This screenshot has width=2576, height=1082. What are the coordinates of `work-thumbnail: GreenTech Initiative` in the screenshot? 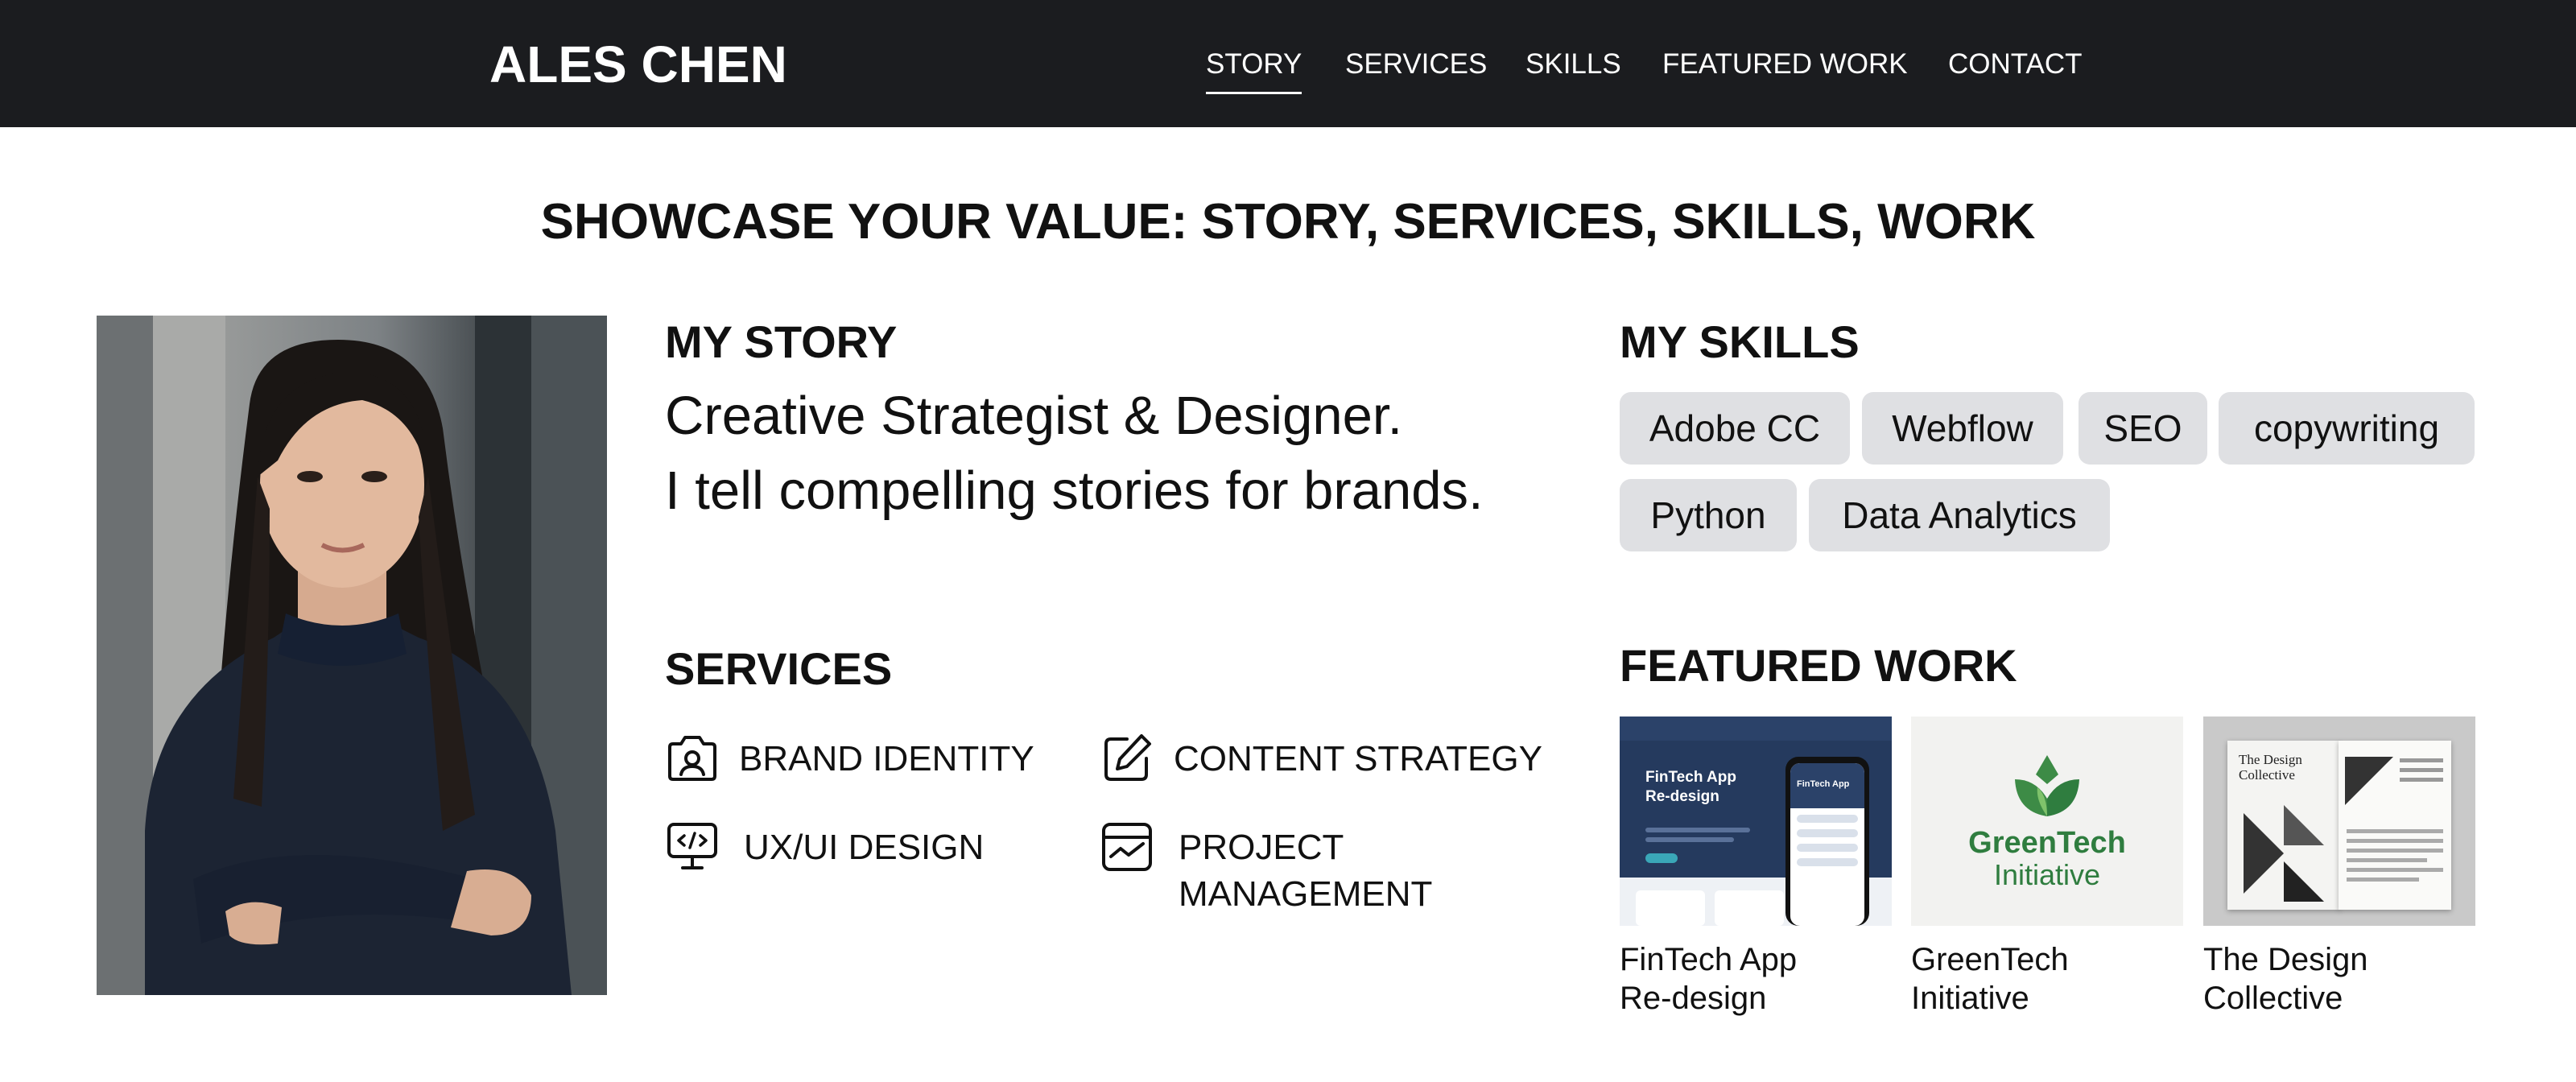 It's located at (2047, 821).